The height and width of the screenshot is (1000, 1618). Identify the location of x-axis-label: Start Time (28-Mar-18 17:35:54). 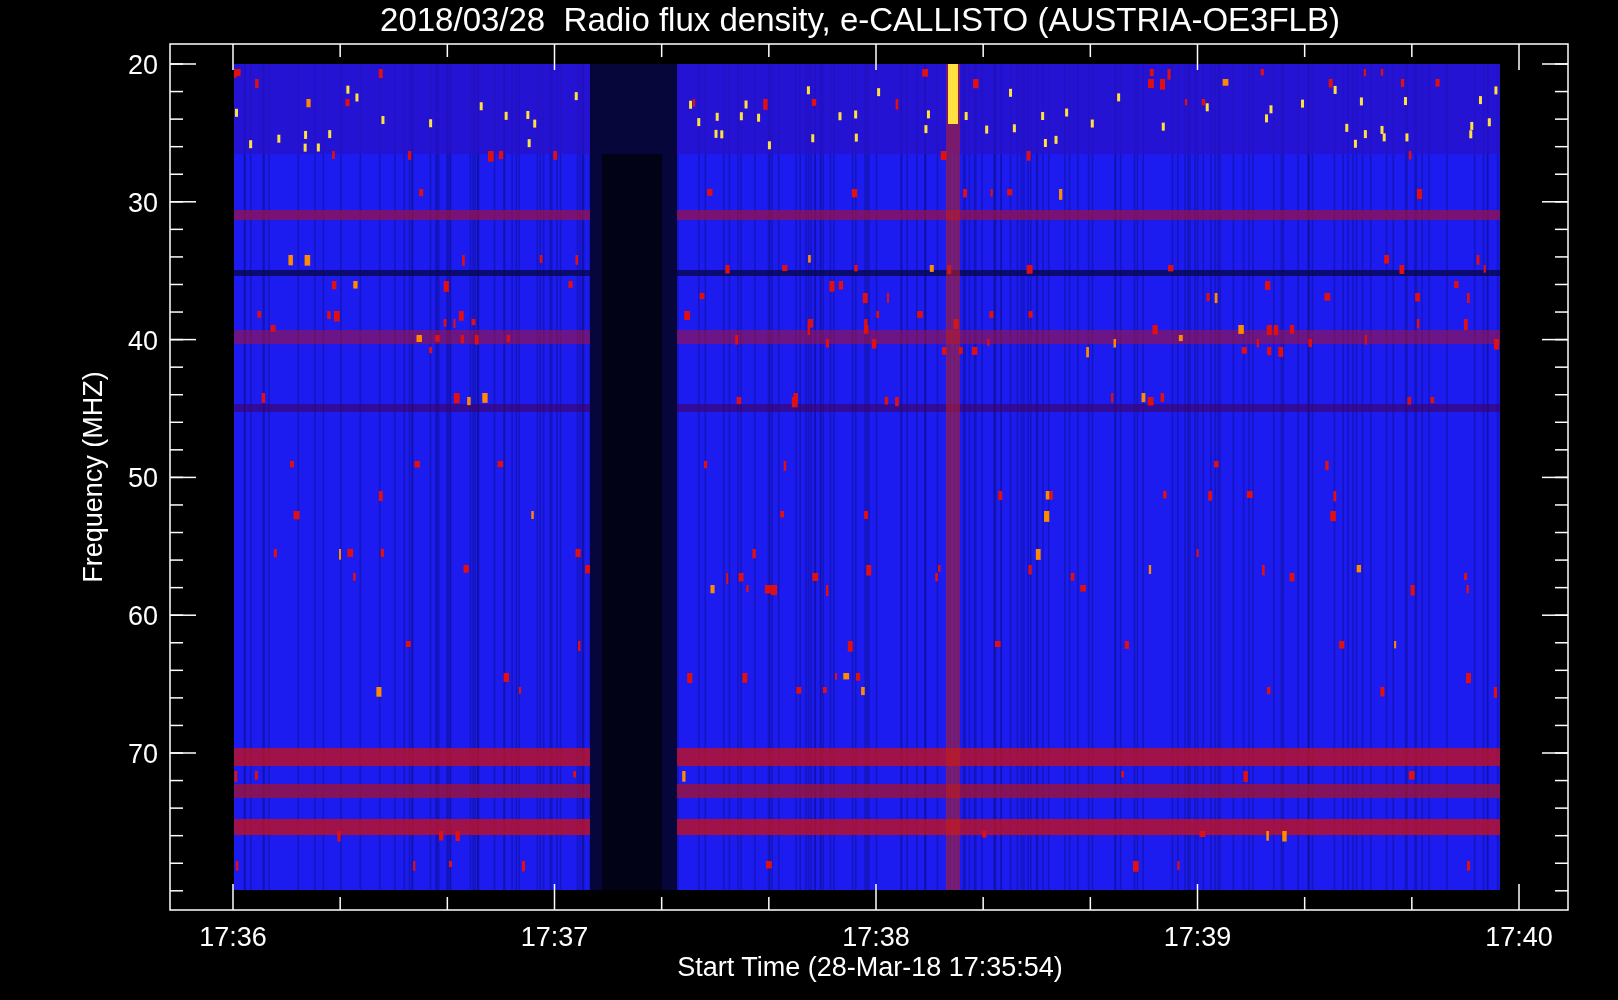
(870, 967).